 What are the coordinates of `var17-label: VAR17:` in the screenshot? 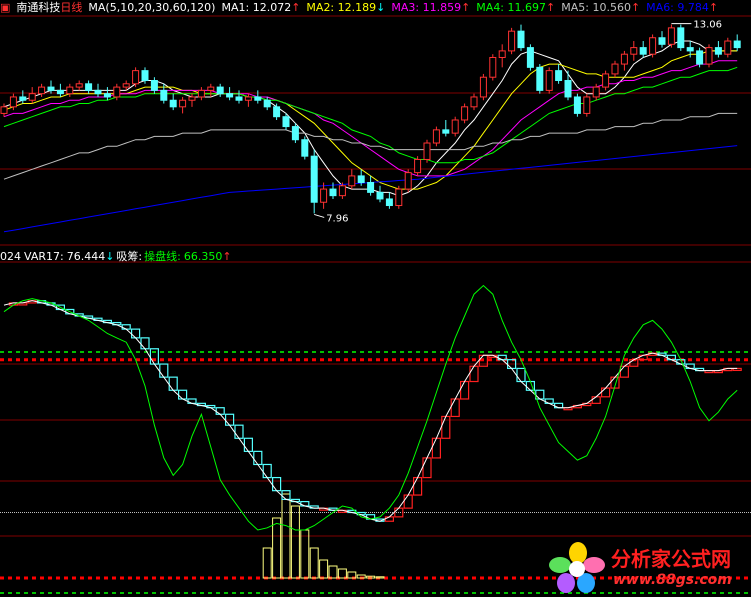 It's located at (44, 256).